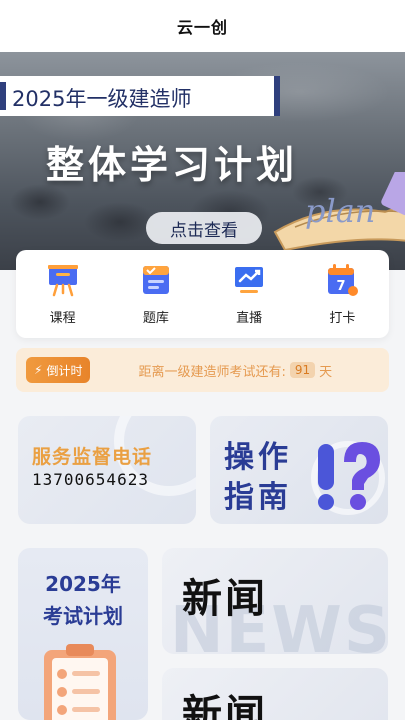 The width and height of the screenshot is (405, 720). I want to click on plan-year: 2025年, so click(83, 584).